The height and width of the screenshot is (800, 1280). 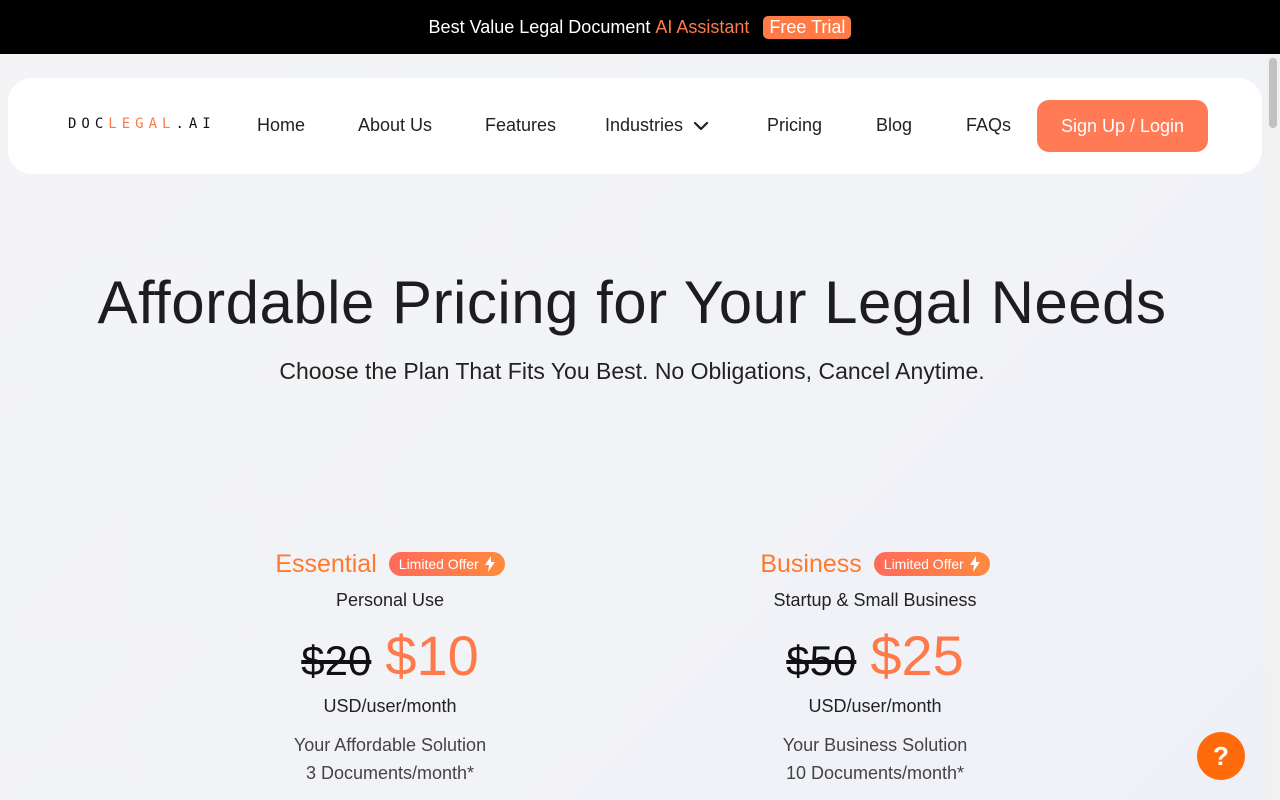 What do you see at coordinates (1273, 427) in the screenshot?
I see `scrollbar` at bounding box center [1273, 427].